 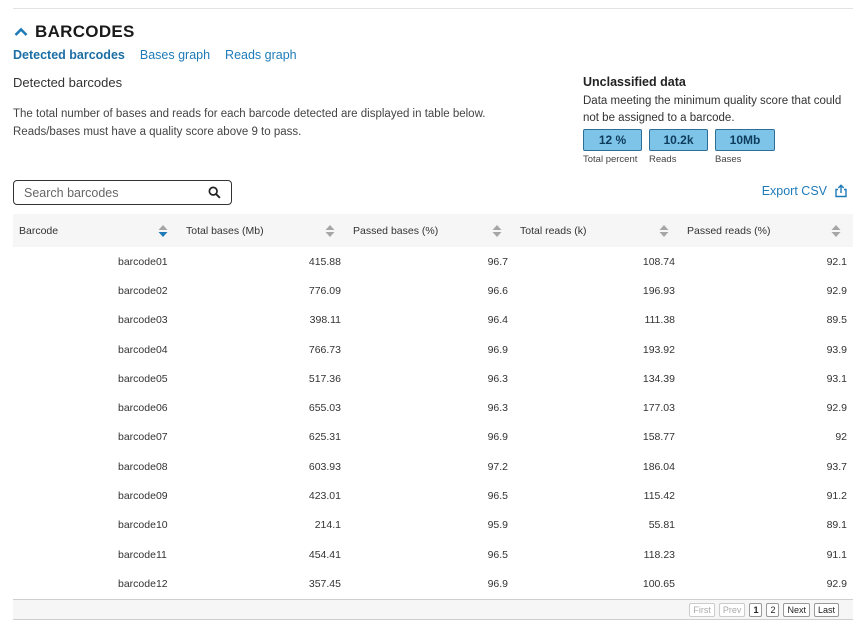 What do you see at coordinates (433, 583) in the screenshot?
I see `table-row: barcode12 357.45 96.9 100.65 92.9` at bounding box center [433, 583].